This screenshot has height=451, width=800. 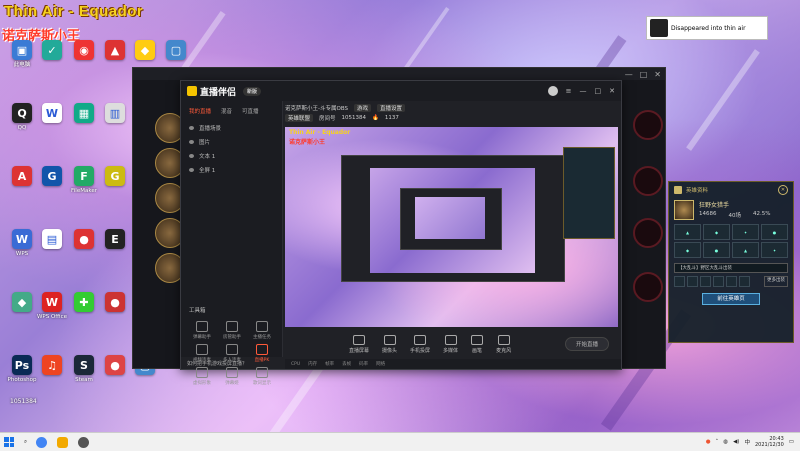 What do you see at coordinates (299, 118) in the screenshot?
I see `tag-pill: 英雄联盟` at bounding box center [299, 118].